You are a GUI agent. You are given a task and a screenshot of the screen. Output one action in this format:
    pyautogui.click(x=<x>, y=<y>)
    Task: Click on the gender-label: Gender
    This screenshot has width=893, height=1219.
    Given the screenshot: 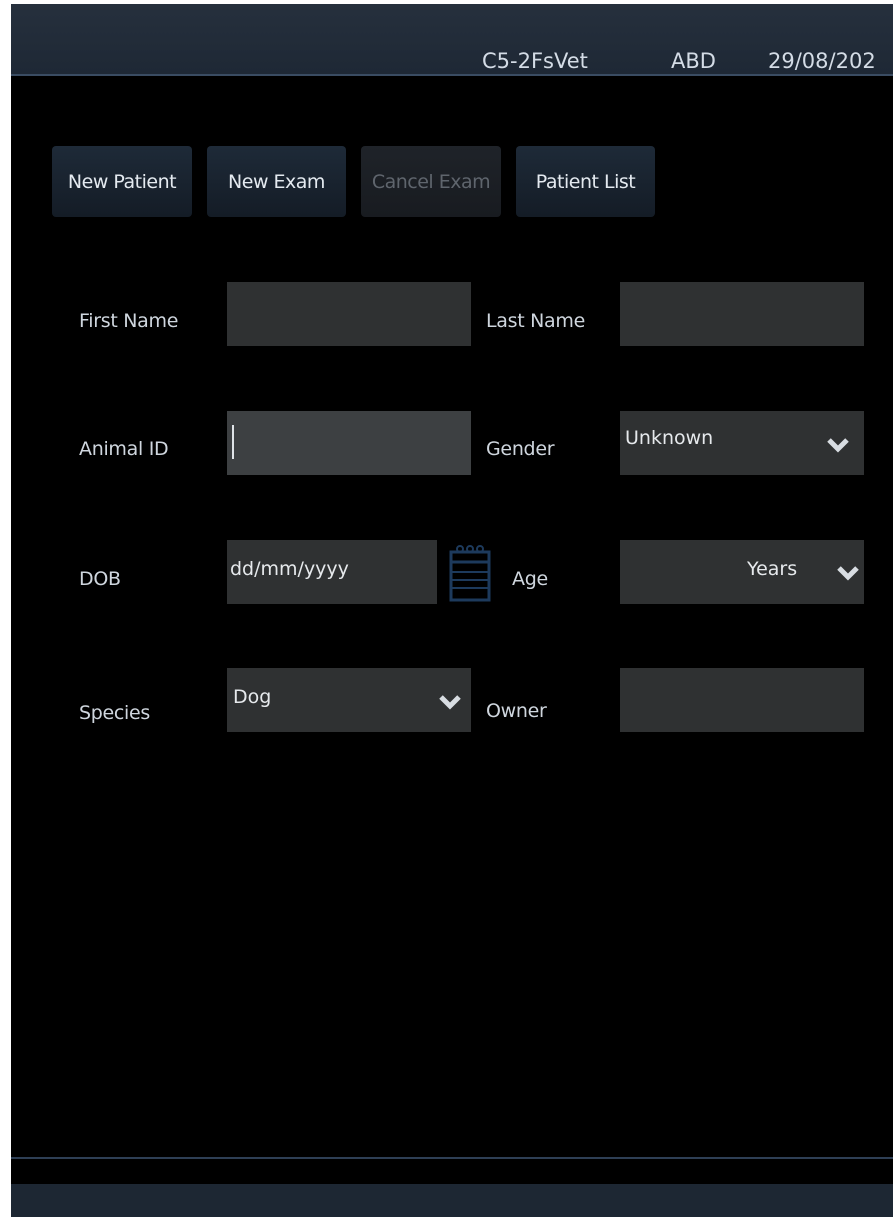 What is the action you would take?
    pyautogui.click(x=520, y=449)
    